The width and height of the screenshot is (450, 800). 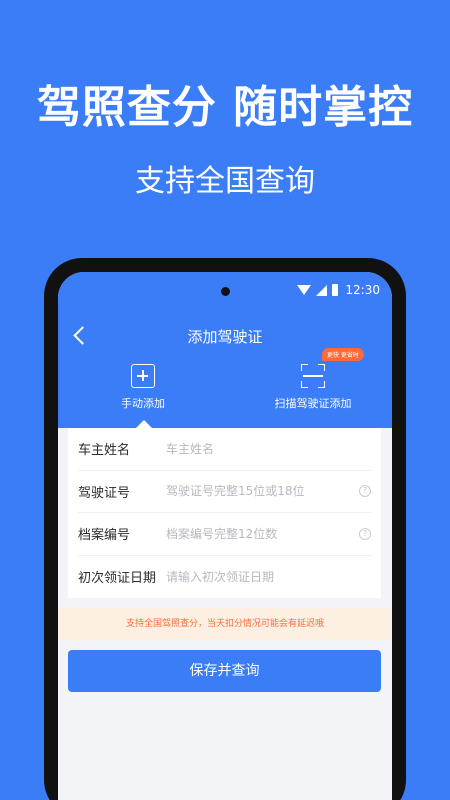 I want to click on page-title: 添加驾驶证, so click(x=225, y=337).